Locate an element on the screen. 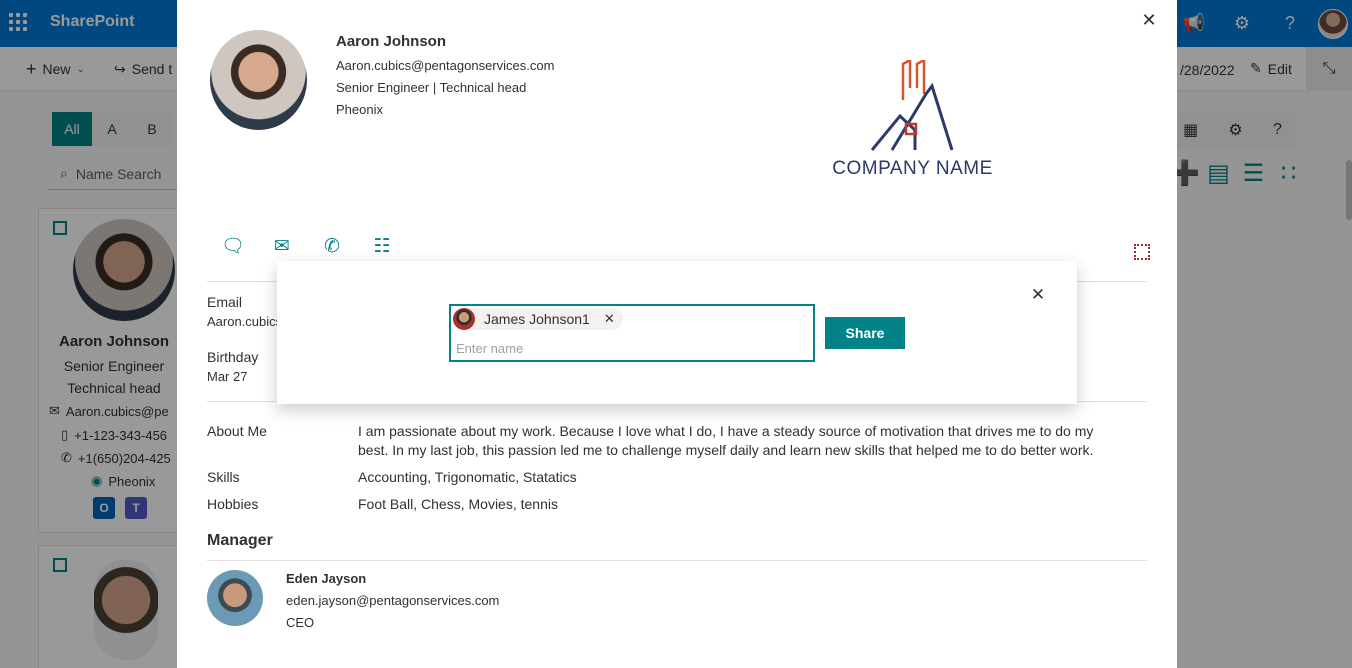 The width and height of the screenshot is (1352, 668). manager-photo is located at coordinates (235, 598).